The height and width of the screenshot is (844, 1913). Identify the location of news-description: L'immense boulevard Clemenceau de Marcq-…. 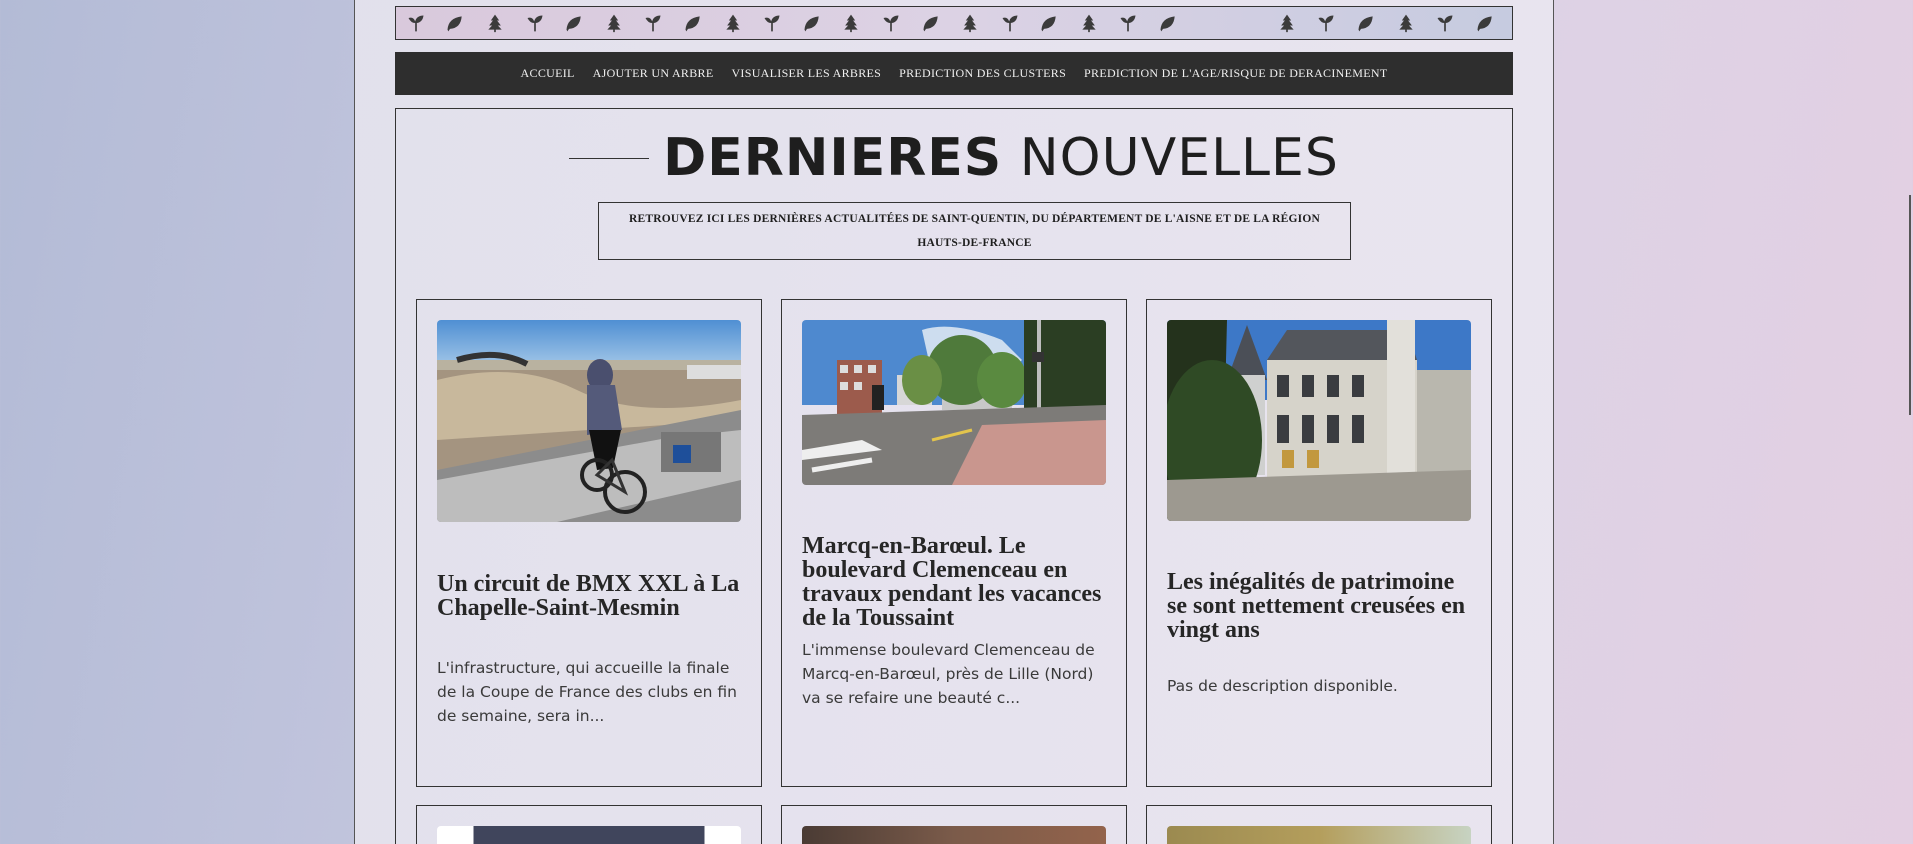
(948, 674).